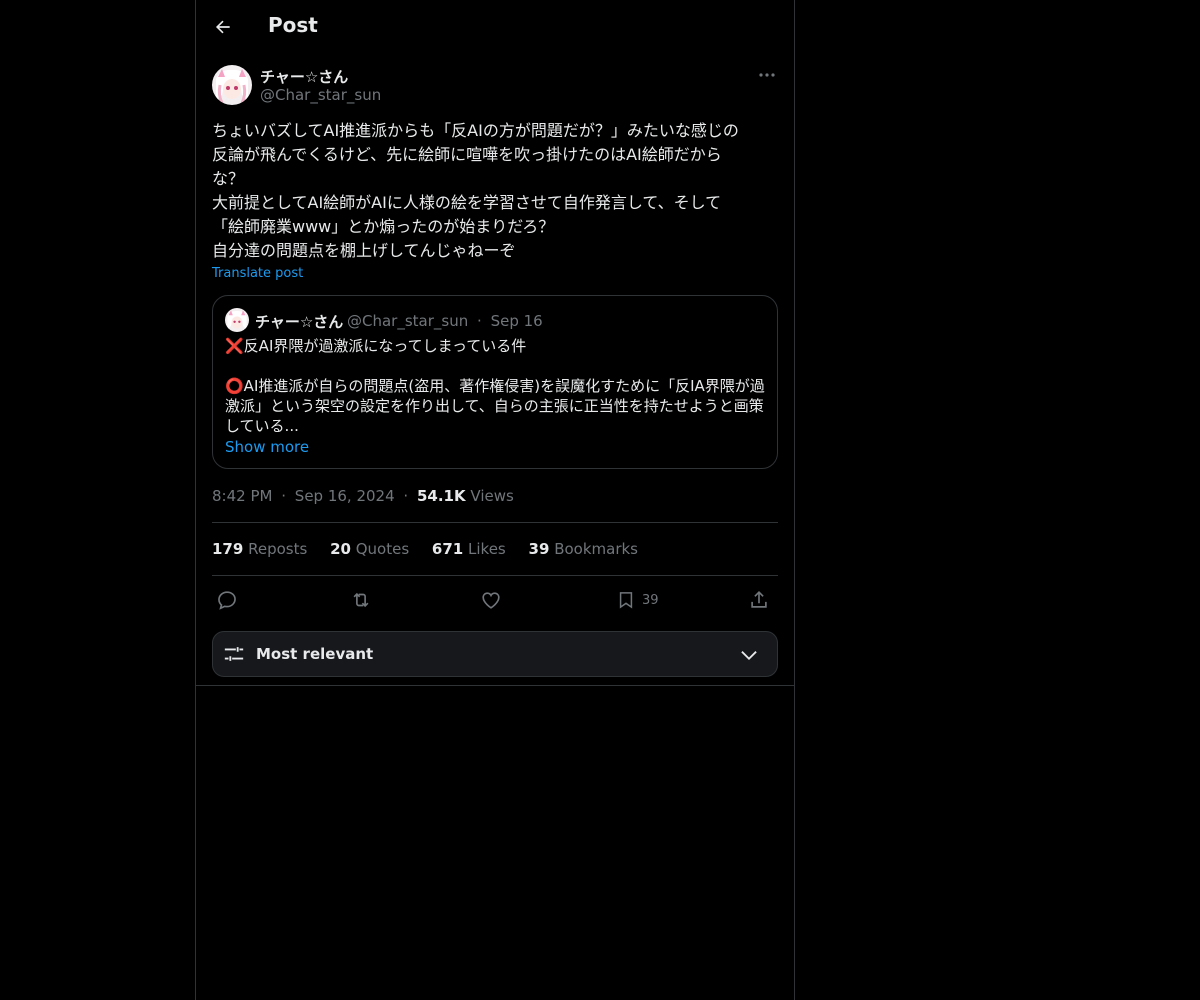 The height and width of the screenshot is (1000, 1200). Describe the element at coordinates (315, 654) in the screenshot. I see `sort-label: Most relevant` at that location.